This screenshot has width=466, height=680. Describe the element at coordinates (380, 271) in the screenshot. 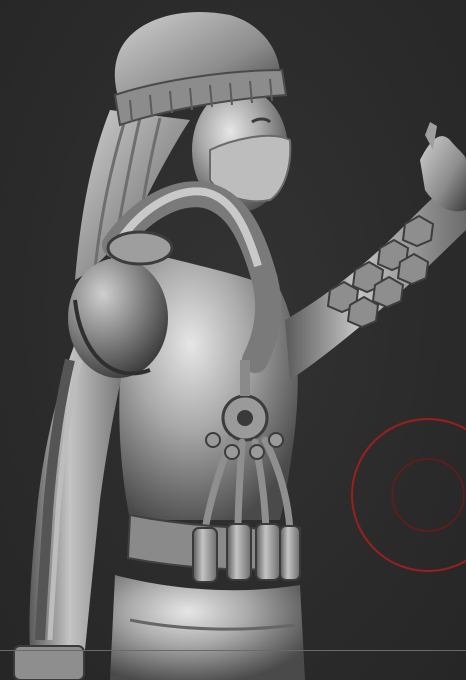

I see `arm-scale-pattern` at that location.